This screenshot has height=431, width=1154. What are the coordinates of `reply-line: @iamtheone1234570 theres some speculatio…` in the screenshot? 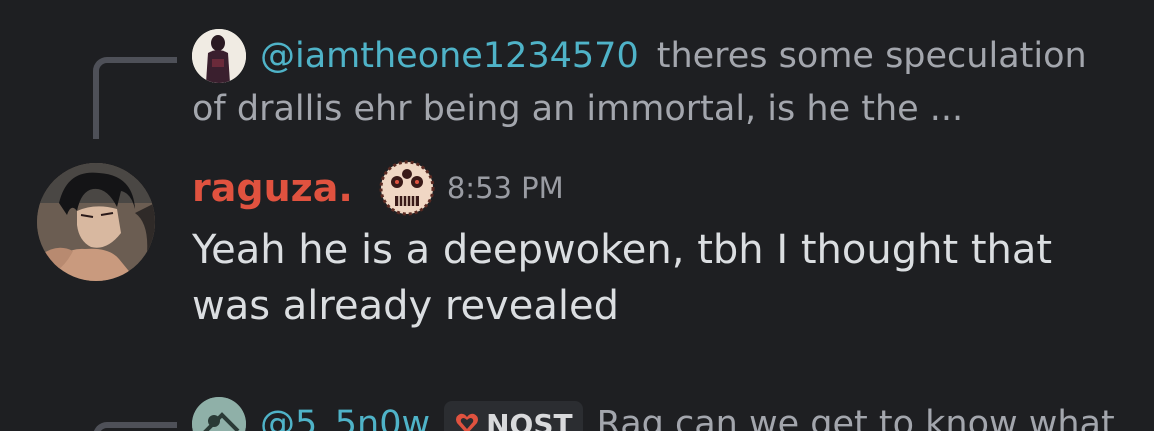 It's located at (657, 56).